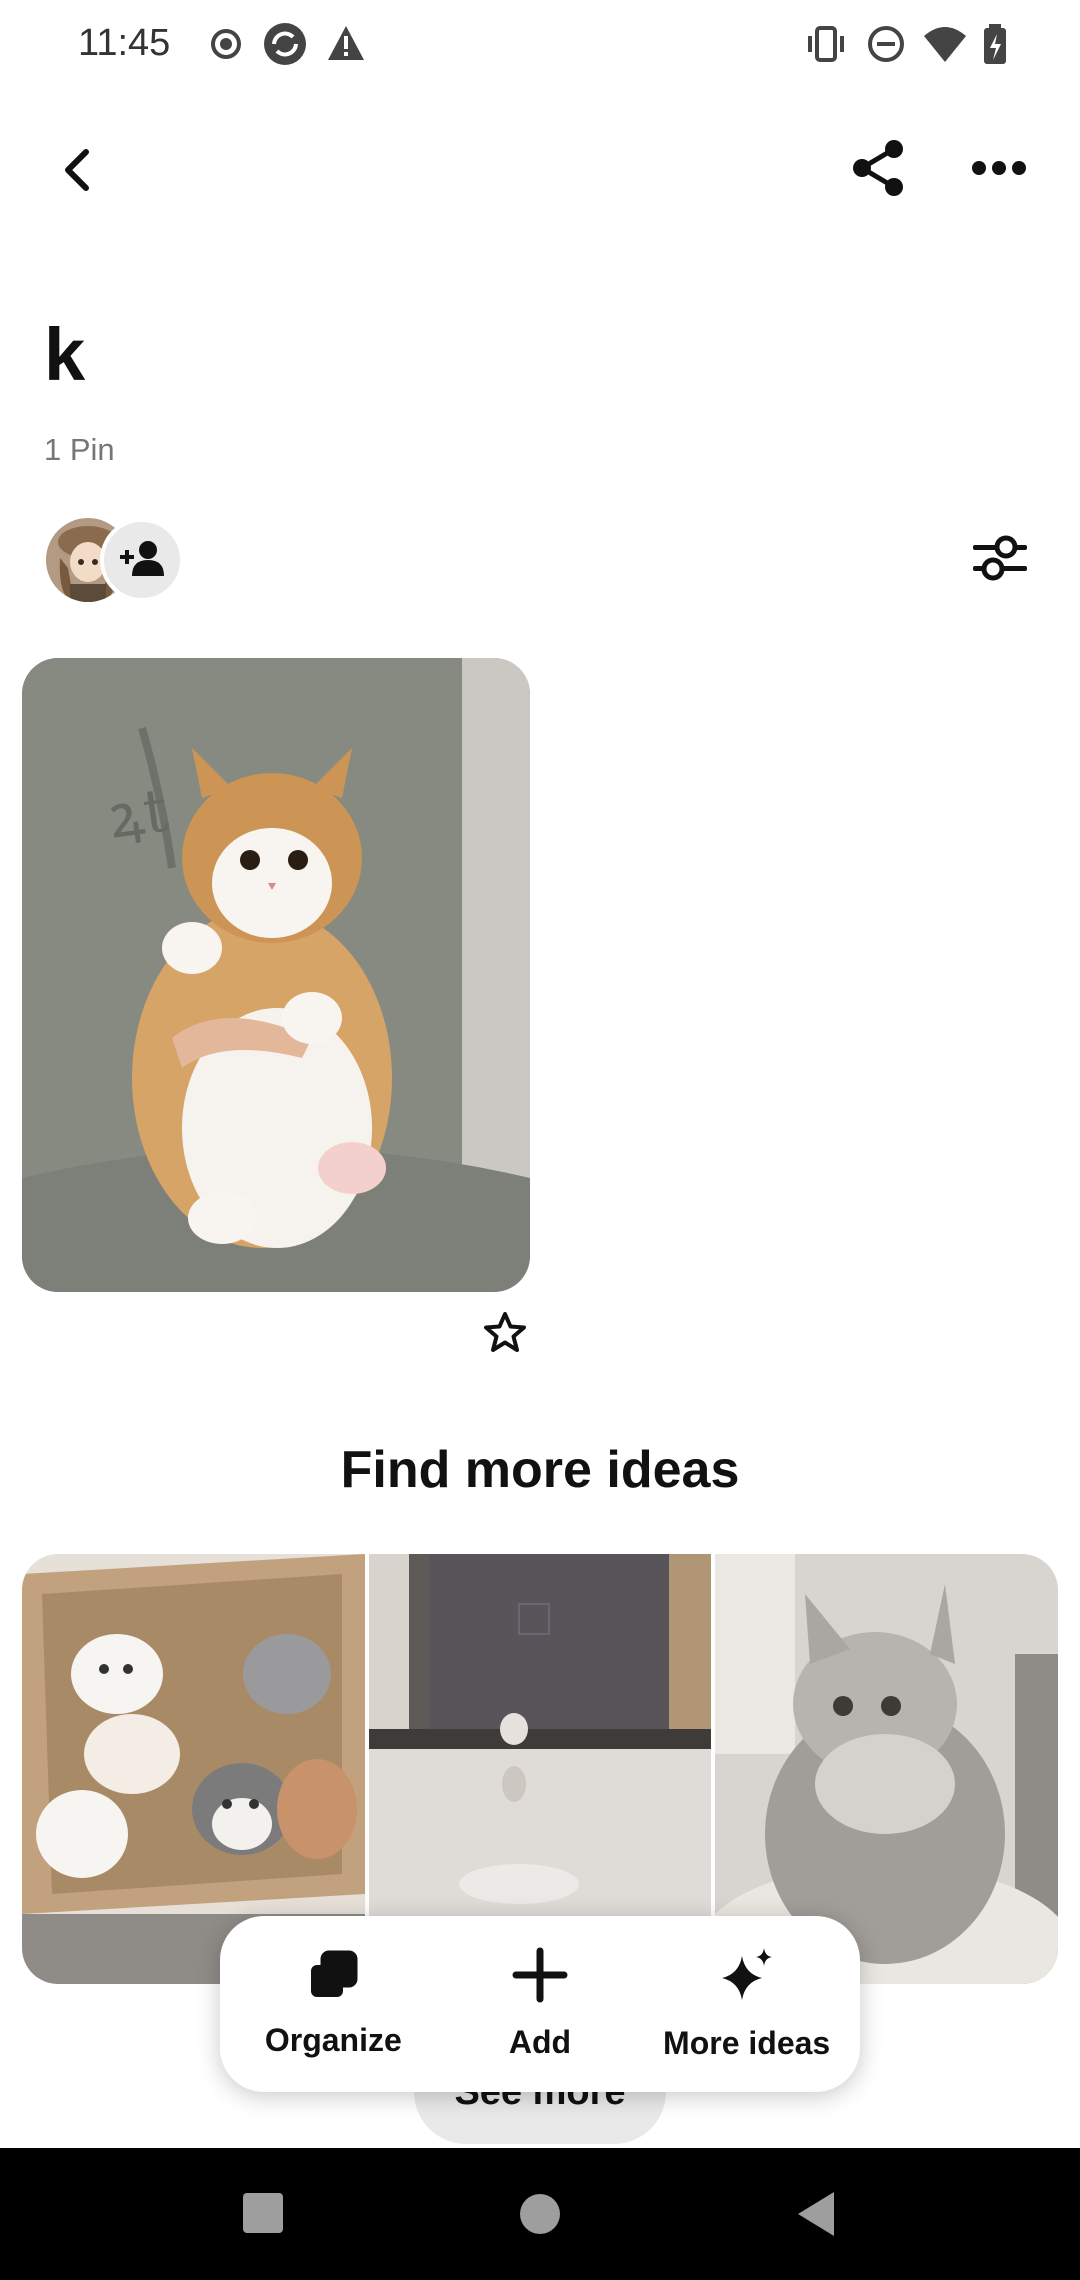 The width and height of the screenshot is (1080, 2280). What do you see at coordinates (346, 46) in the screenshot?
I see `warning-icon` at bounding box center [346, 46].